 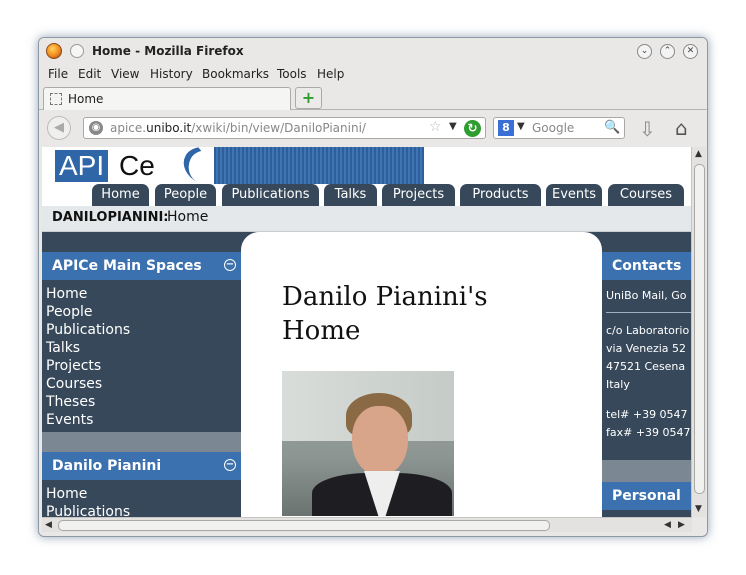 I want to click on vertical-scrollbar: ▲ ▼, so click(x=698, y=332).